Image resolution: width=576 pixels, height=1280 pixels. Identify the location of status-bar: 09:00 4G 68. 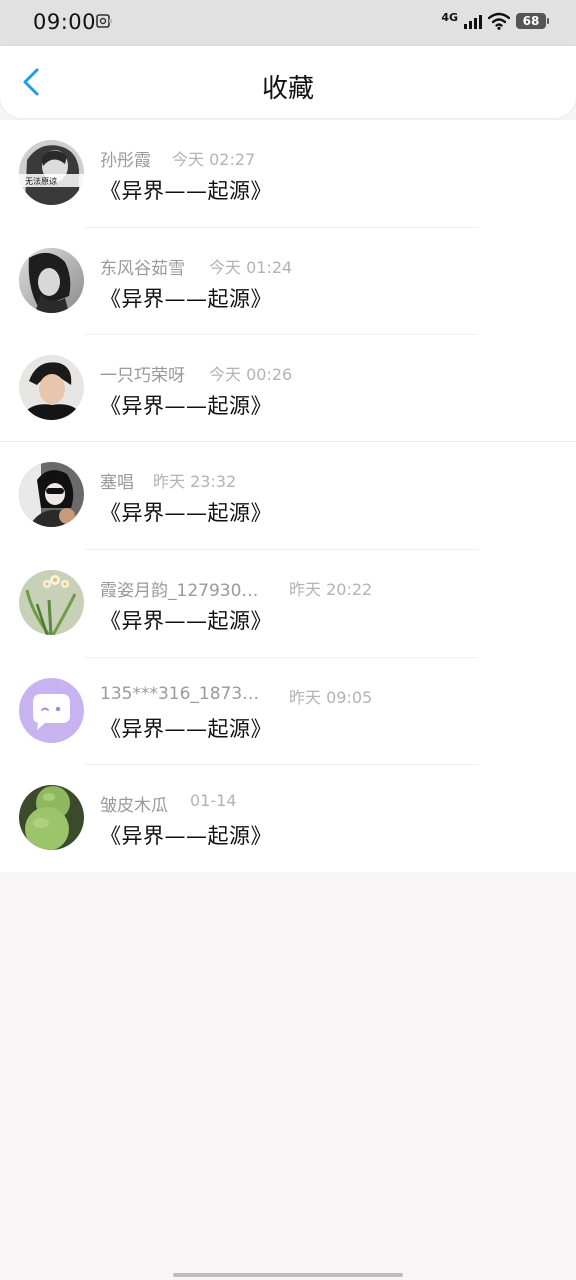
(288, 23).